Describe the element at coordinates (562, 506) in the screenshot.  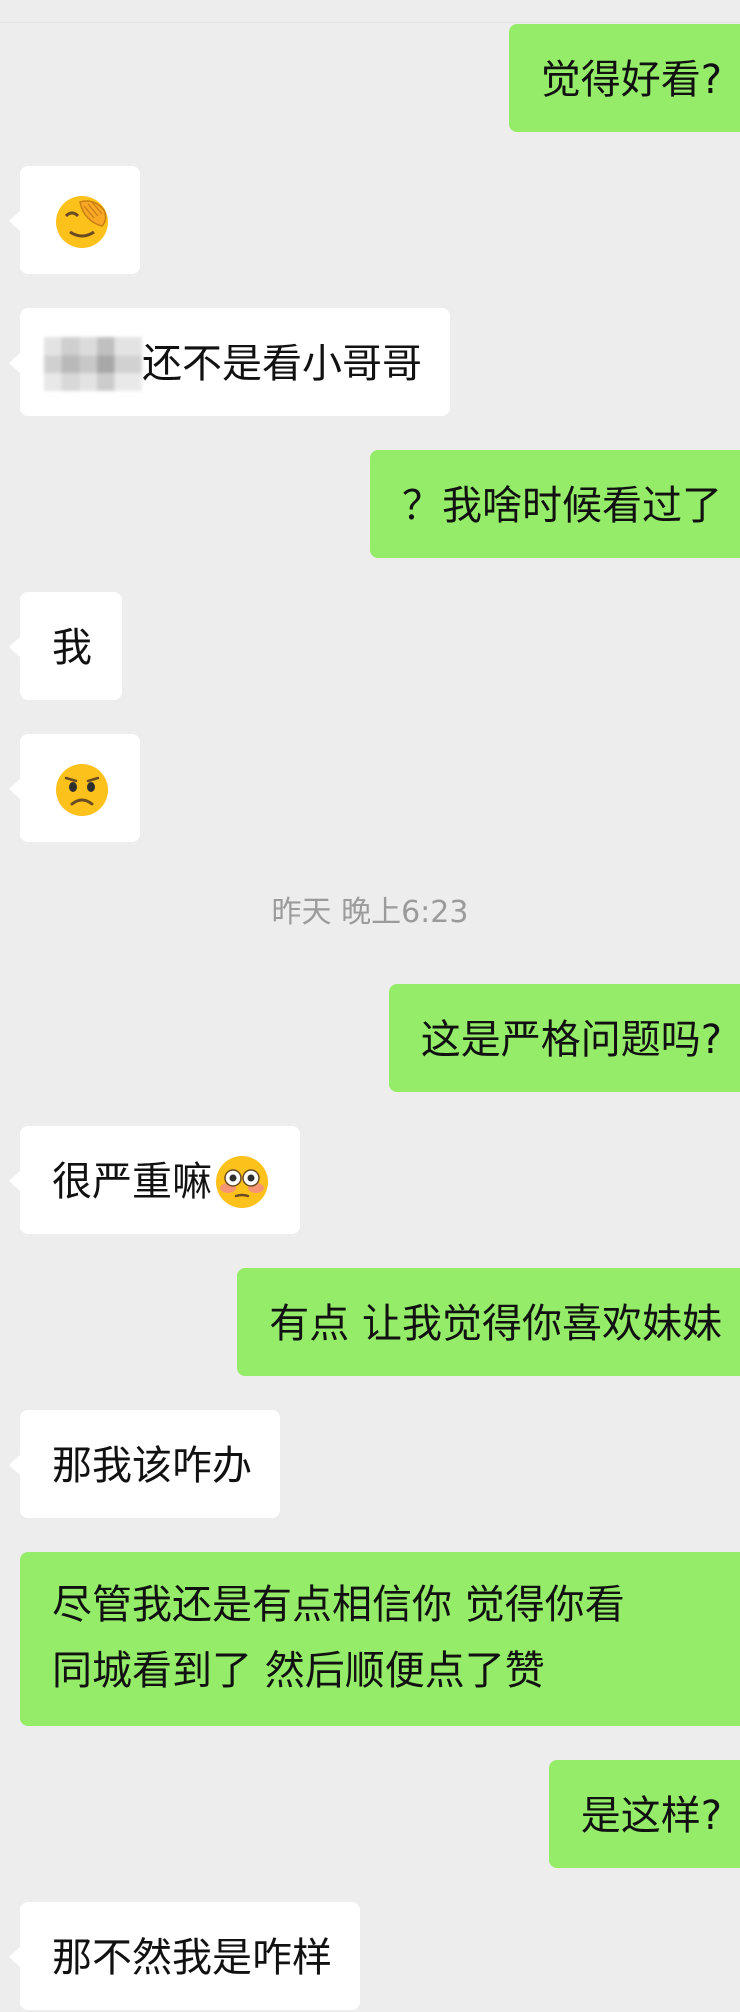
I see `message-text: ？我啥时候看过了` at that location.